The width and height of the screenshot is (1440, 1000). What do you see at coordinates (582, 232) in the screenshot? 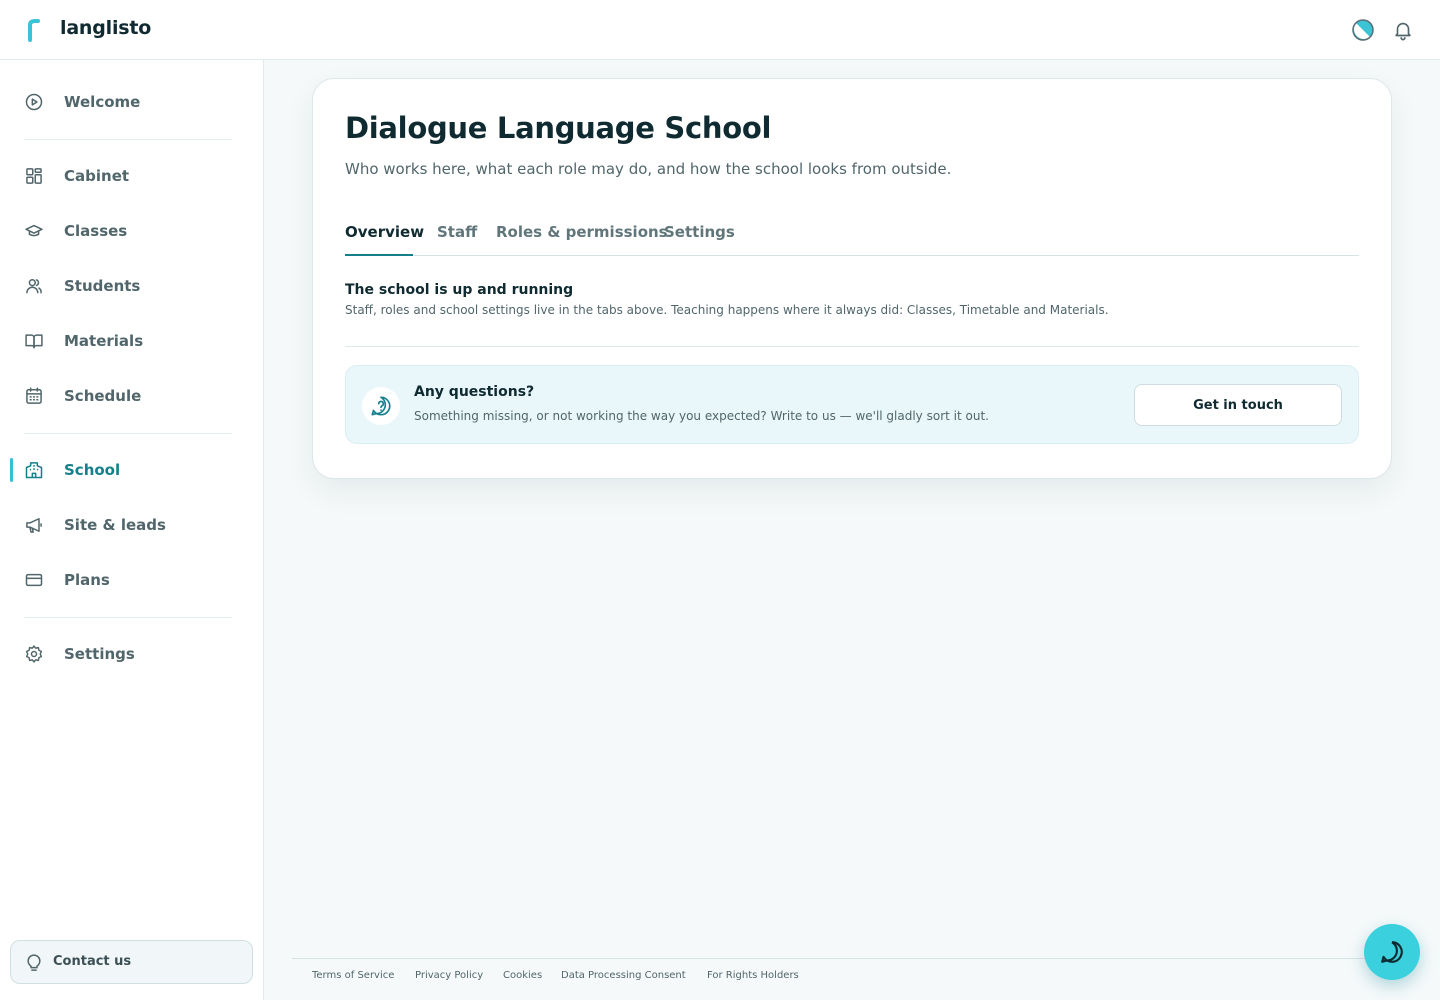
I see `tab-roles-permissions: Roles & permissions` at bounding box center [582, 232].